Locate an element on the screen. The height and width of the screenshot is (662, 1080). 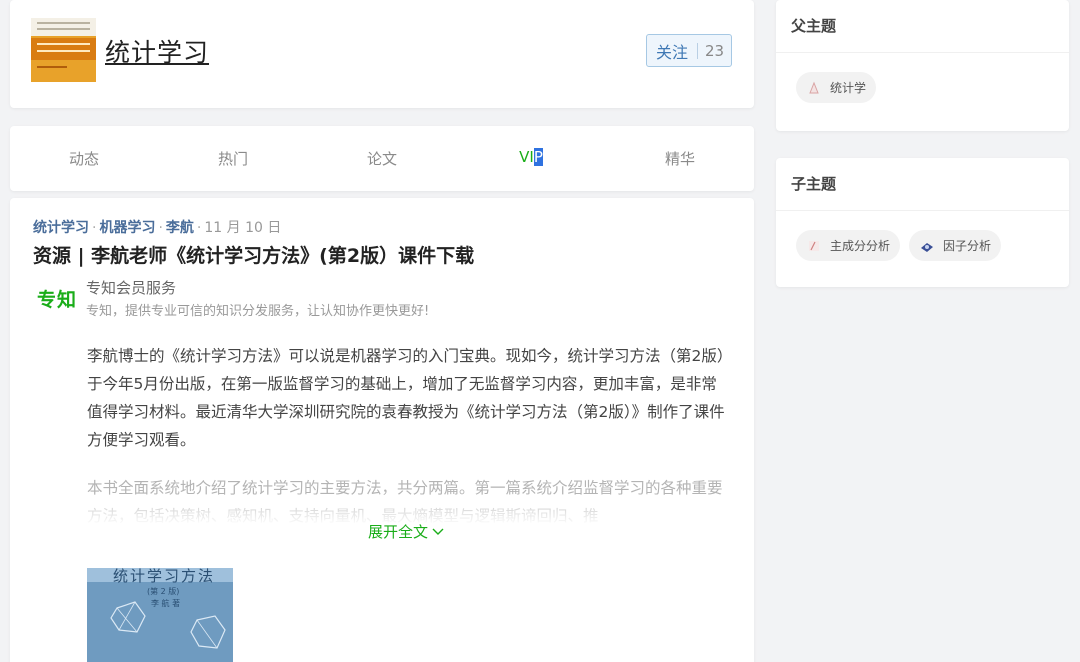
tag-link: 统计学习 is located at coordinates (61, 228).